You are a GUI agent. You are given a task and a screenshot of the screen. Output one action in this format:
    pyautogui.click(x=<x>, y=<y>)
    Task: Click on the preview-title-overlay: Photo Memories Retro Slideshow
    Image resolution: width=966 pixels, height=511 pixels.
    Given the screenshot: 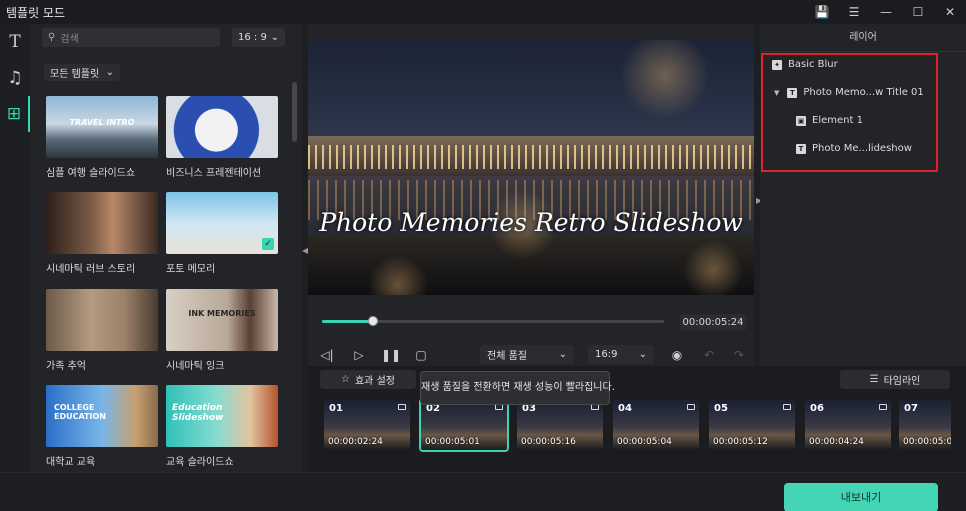 What is the action you would take?
    pyautogui.click(x=531, y=222)
    